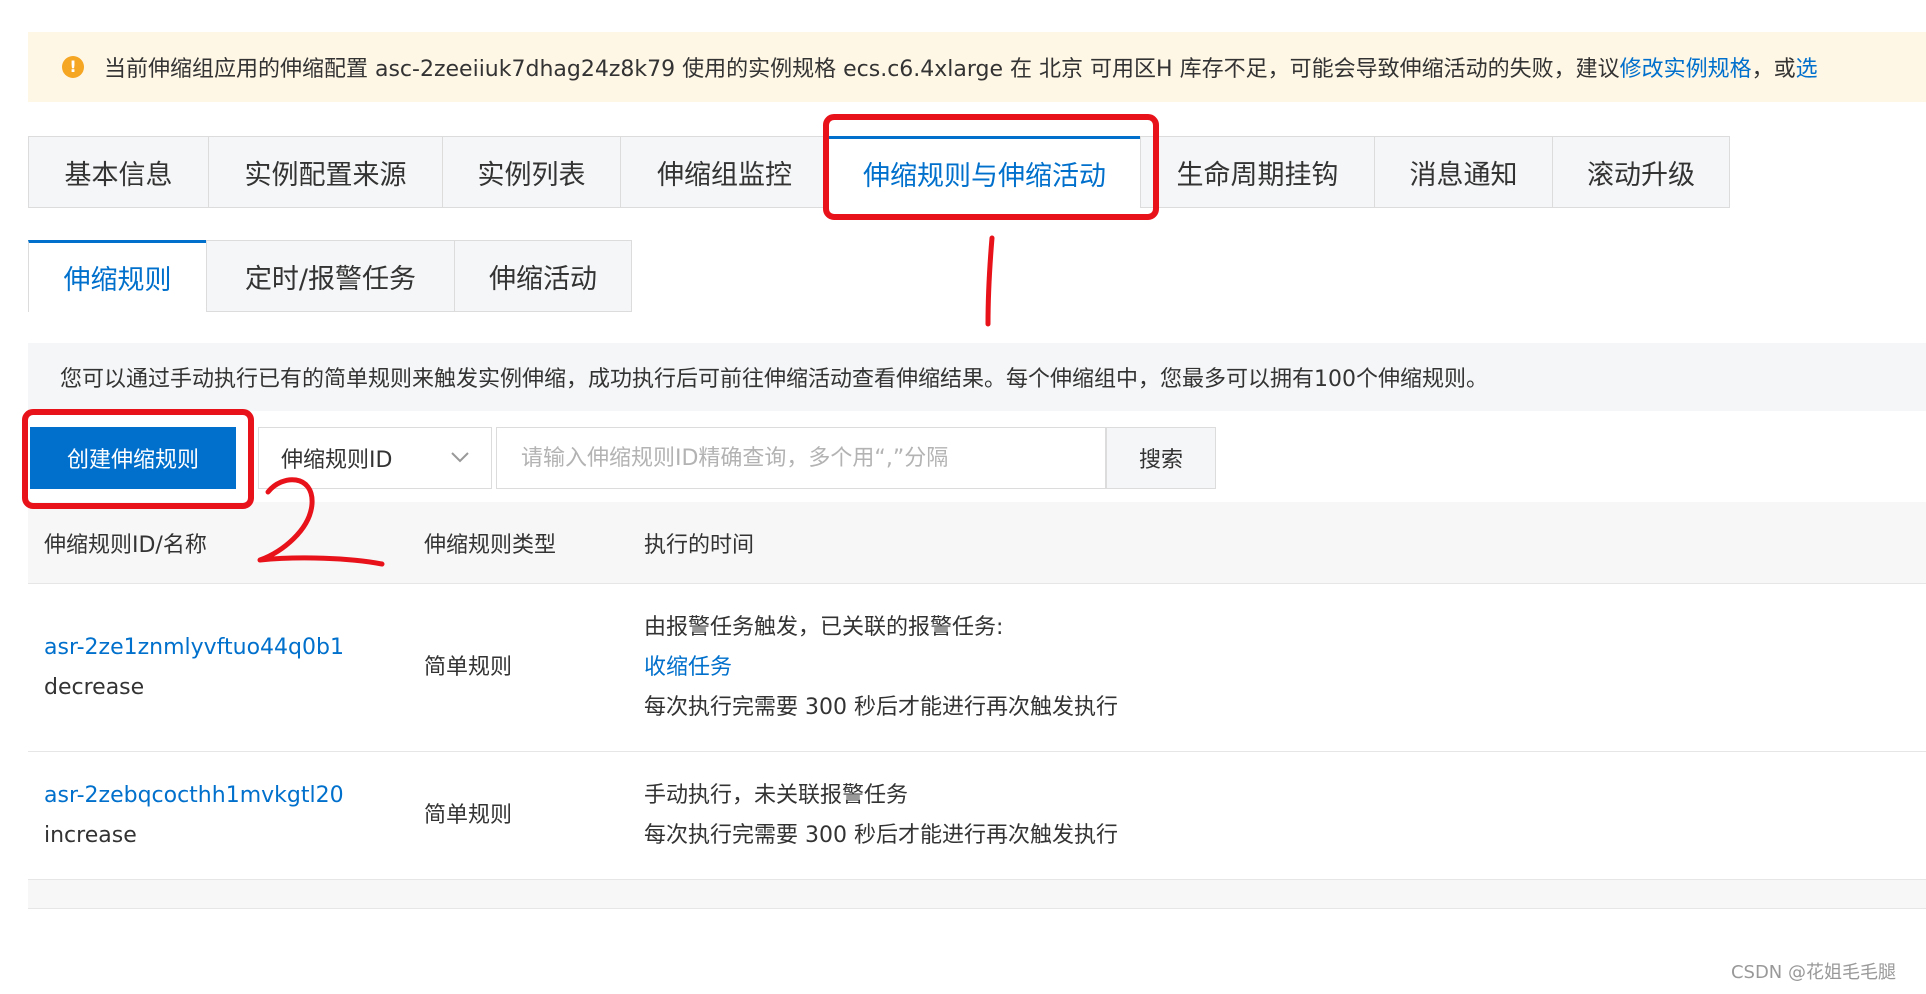 The height and width of the screenshot is (994, 1926). I want to click on tab-basic-info: 基本信息, so click(118, 172).